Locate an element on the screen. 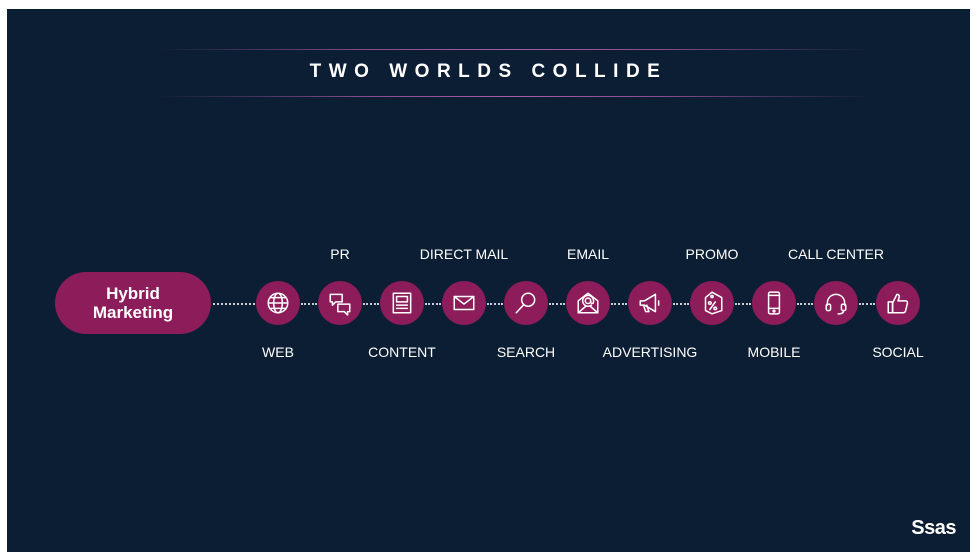  hybrid-marketing-pill: Hybrid Marketing is located at coordinates (133, 303).